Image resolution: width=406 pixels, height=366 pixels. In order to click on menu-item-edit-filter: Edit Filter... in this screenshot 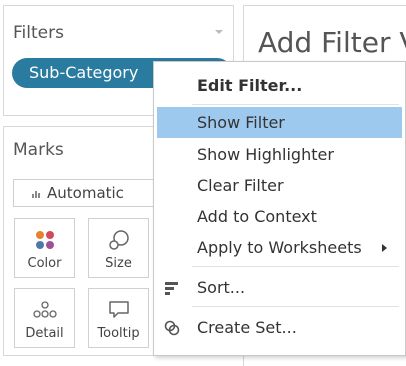, I will do `click(279, 85)`.